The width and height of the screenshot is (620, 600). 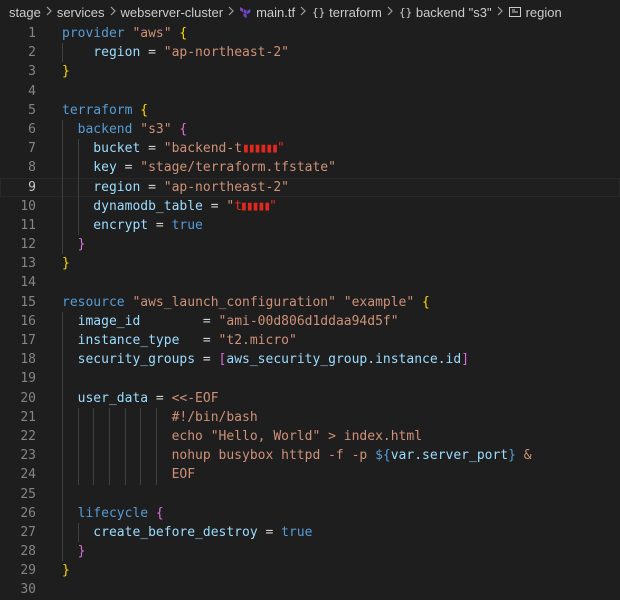 I want to click on code-line: 22 echo "Hello, World" > index.html, so click(x=310, y=436).